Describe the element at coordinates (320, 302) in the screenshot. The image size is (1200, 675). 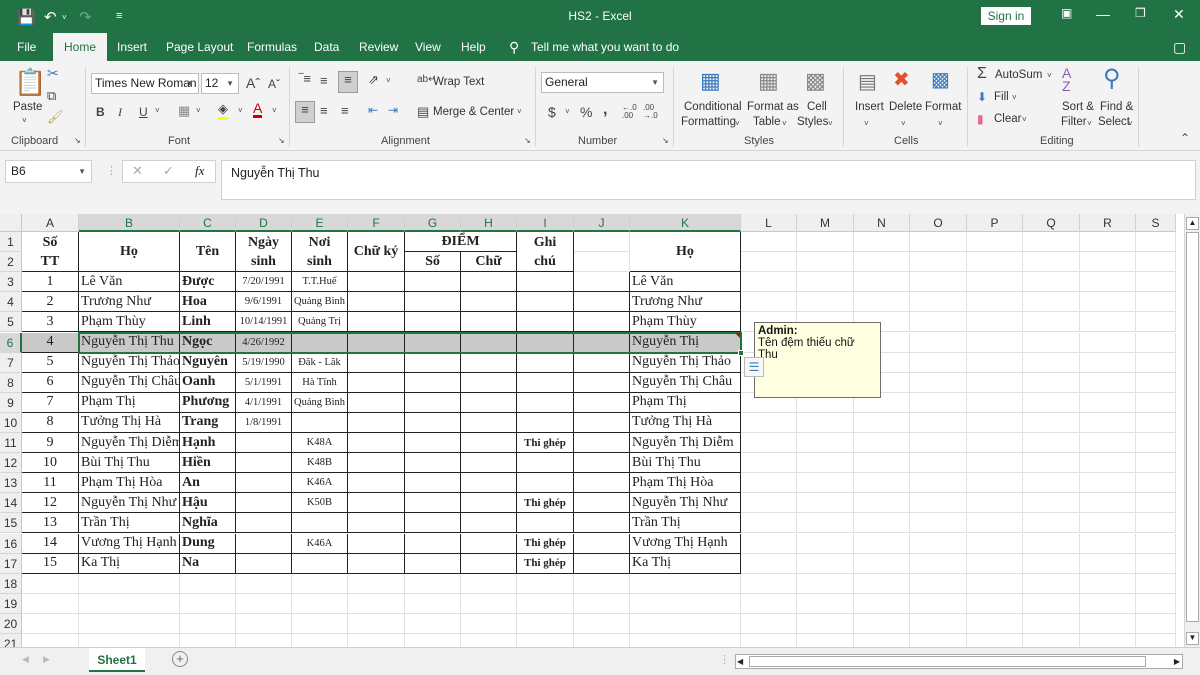
I see `cell-noi-sinh: Quảng Bình` at that location.